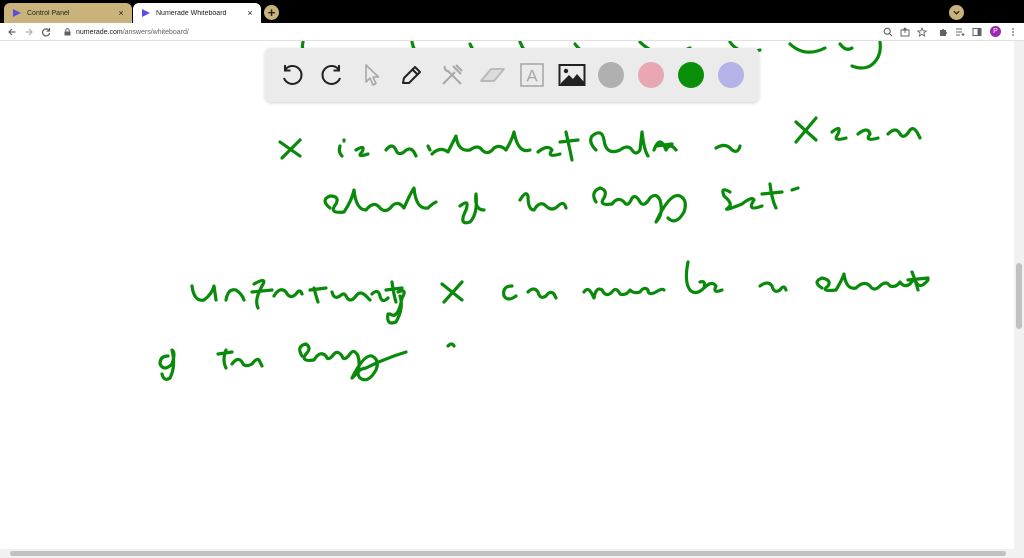 The image size is (1024, 558). Describe the element at coordinates (508, 553) in the screenshot. I see `horizontal-scroll-thumb` at that location.